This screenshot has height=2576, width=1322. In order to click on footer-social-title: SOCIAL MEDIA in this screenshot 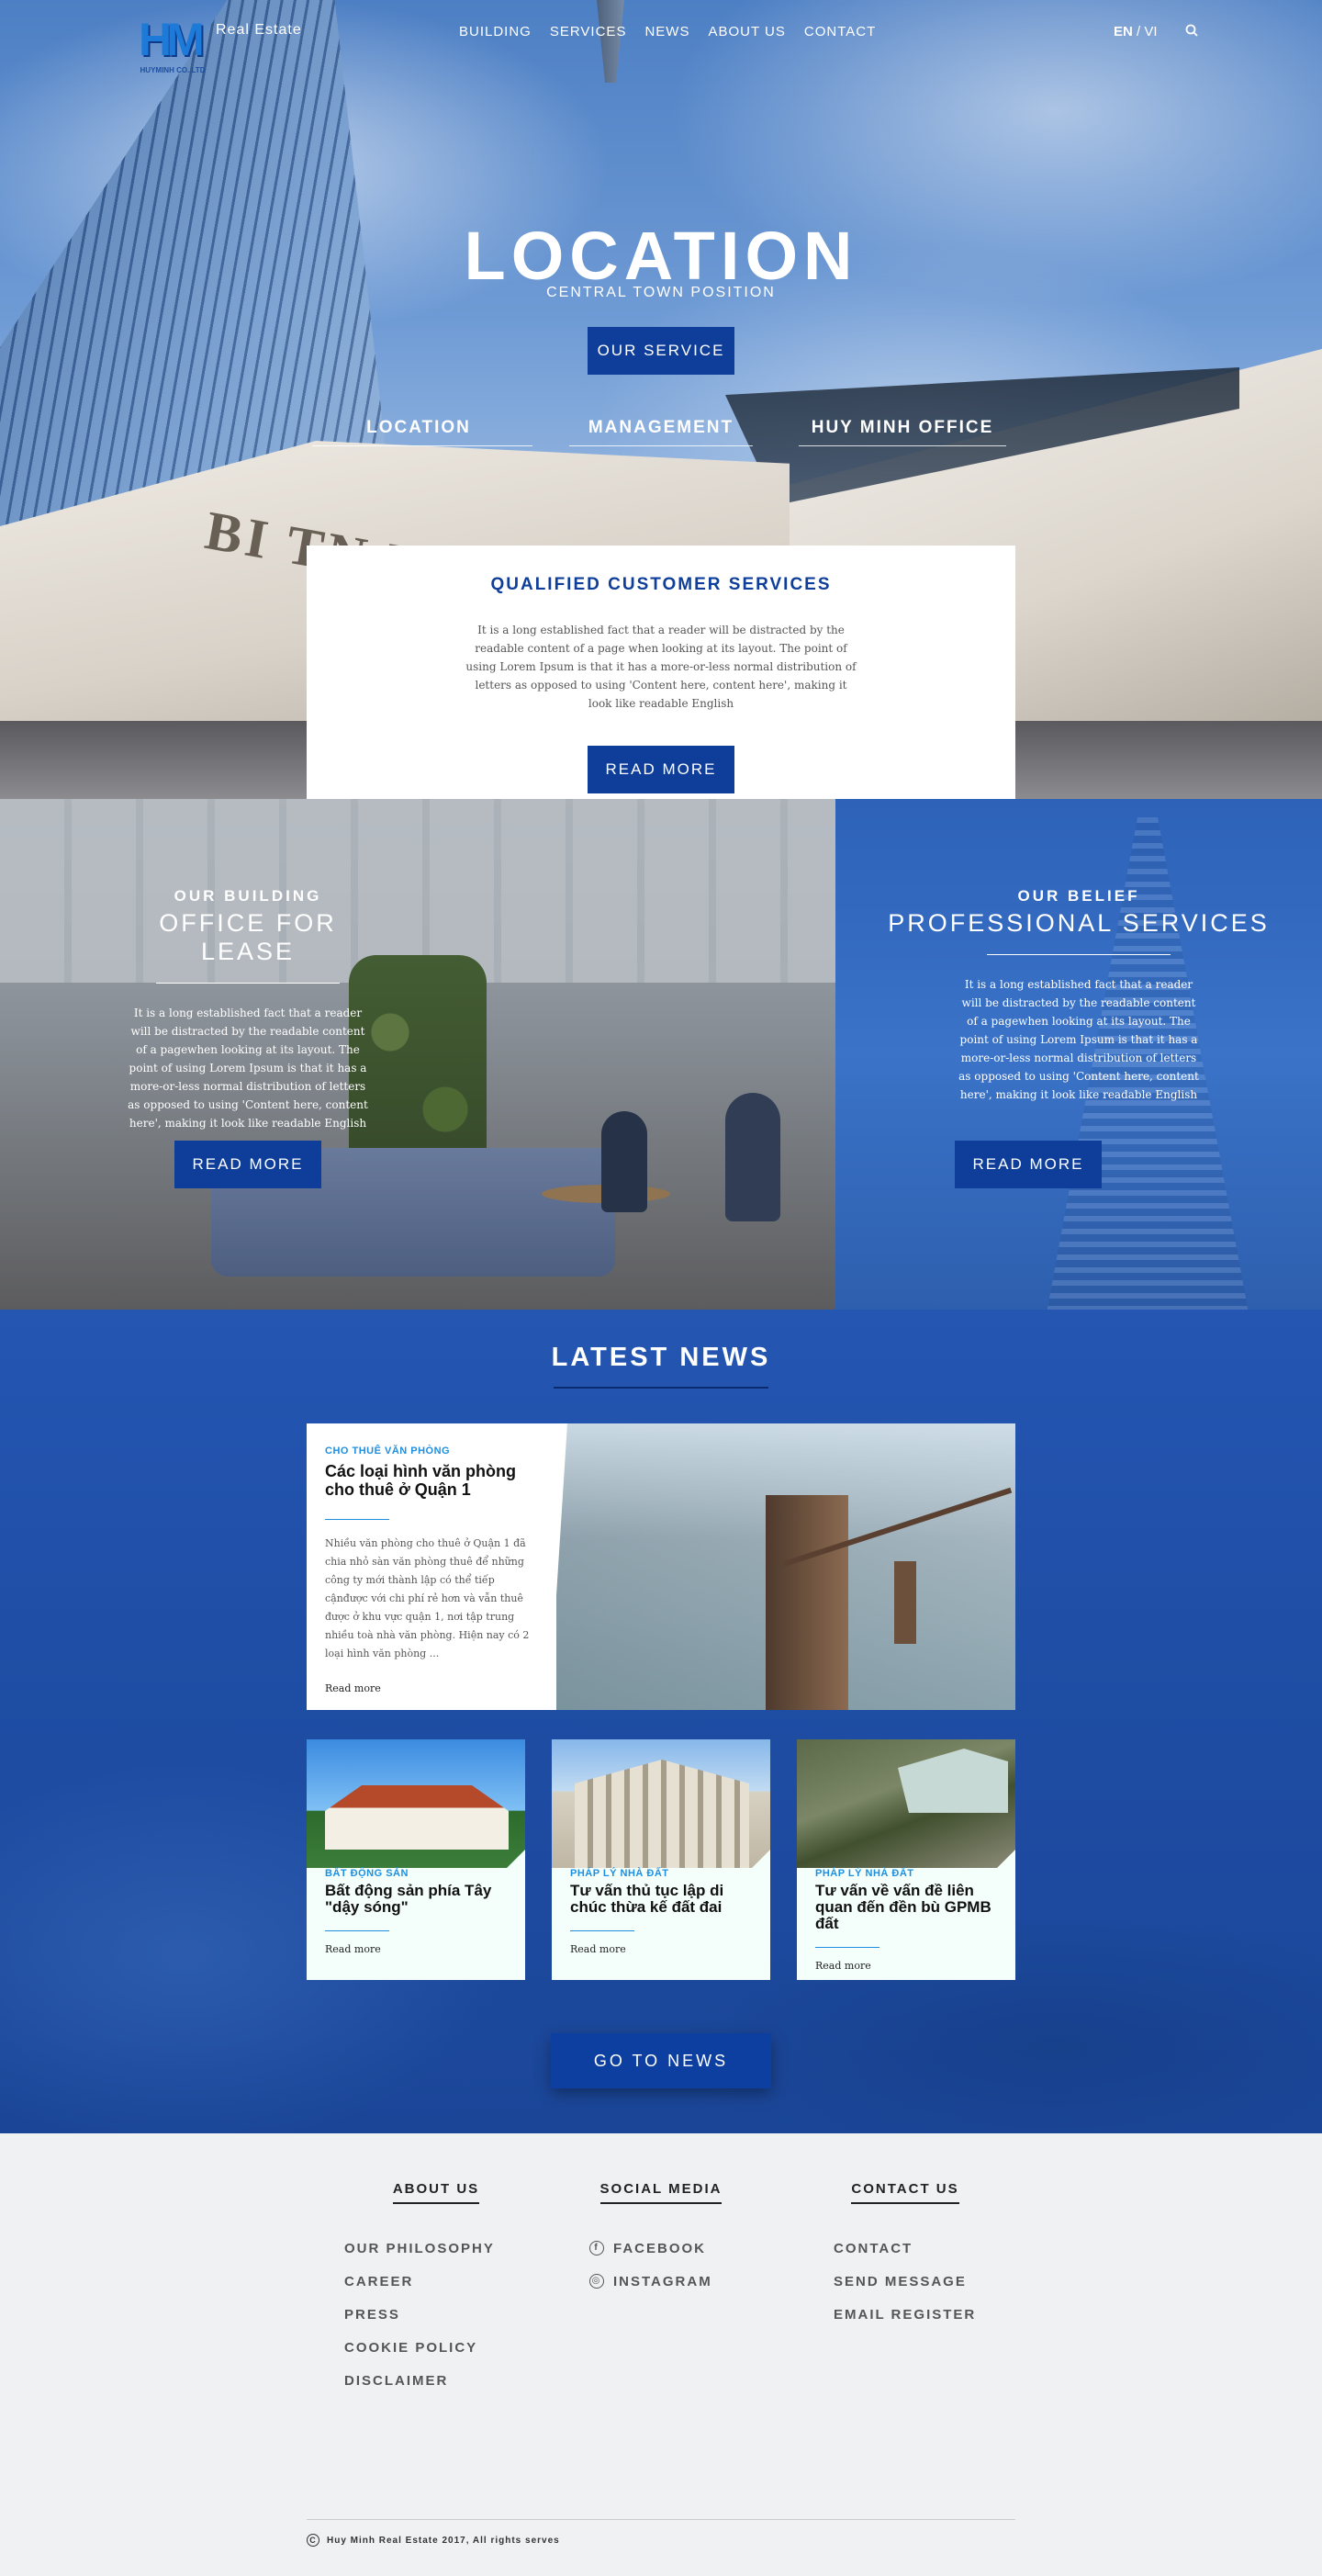, I will do `click(661, 2192)`.